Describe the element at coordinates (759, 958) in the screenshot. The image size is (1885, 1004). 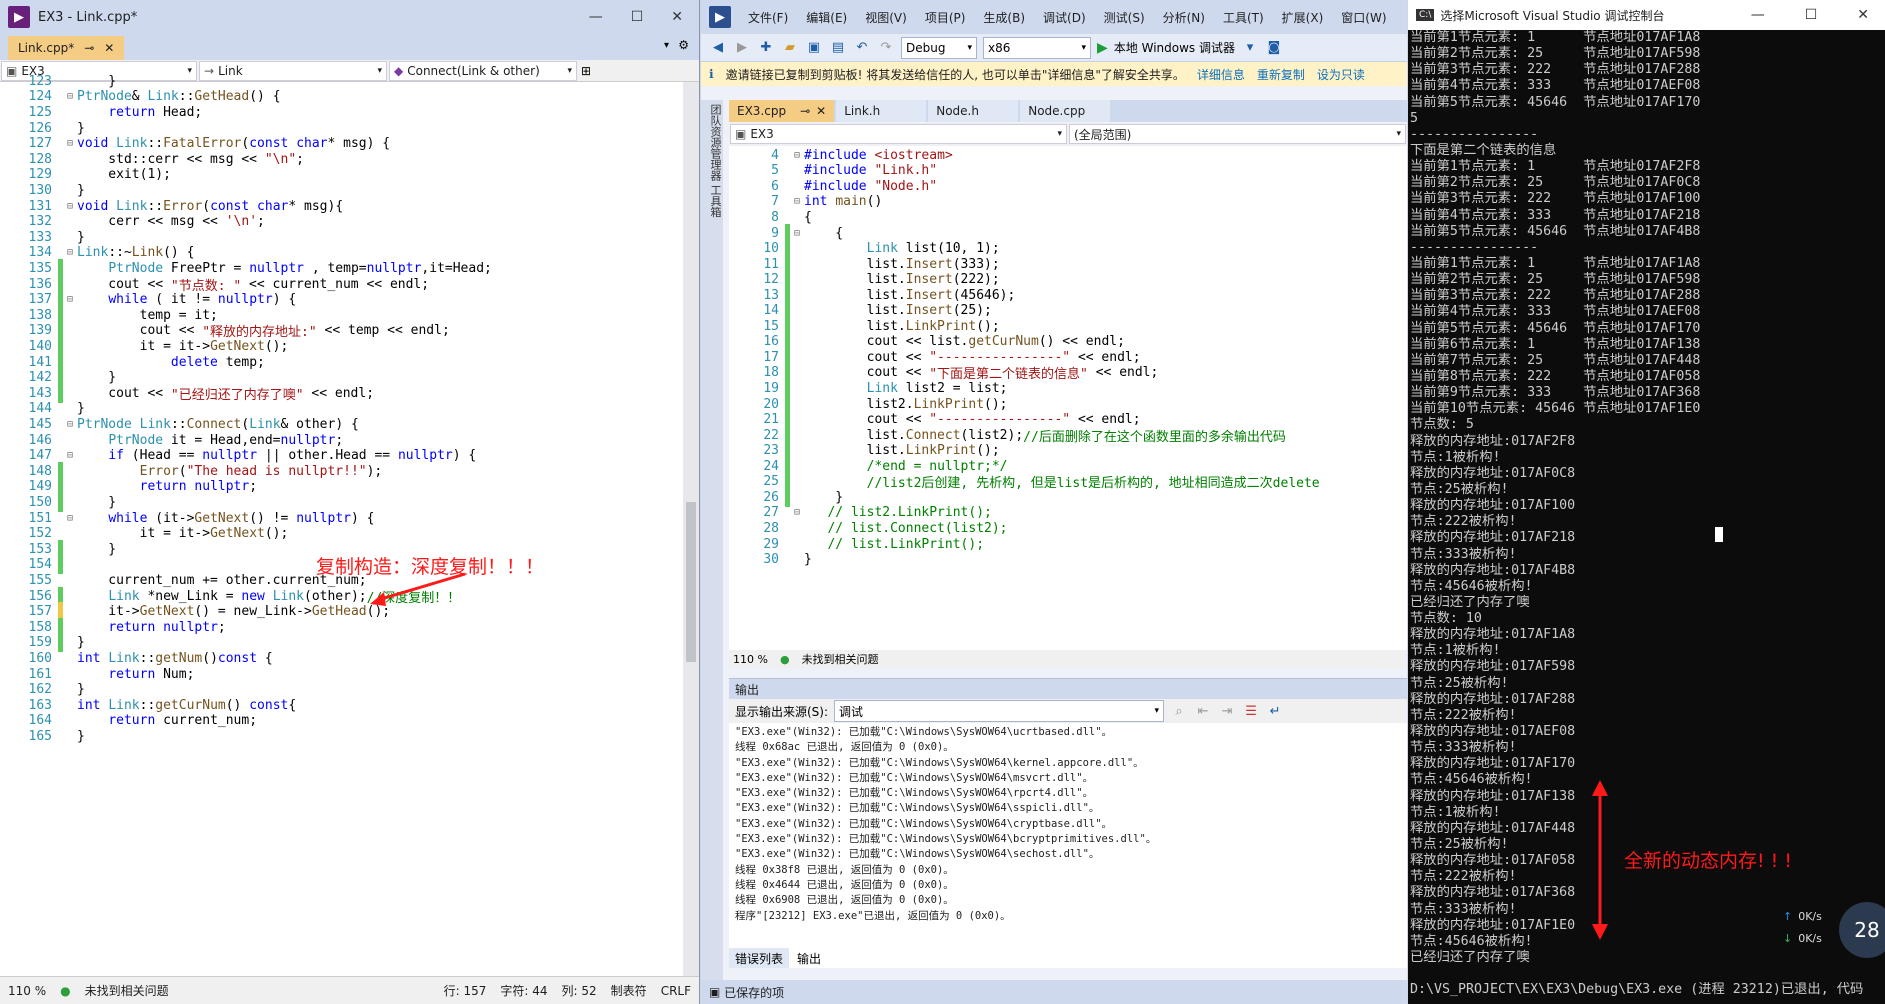
I see `tab-error-list: 错误列表` at that location.